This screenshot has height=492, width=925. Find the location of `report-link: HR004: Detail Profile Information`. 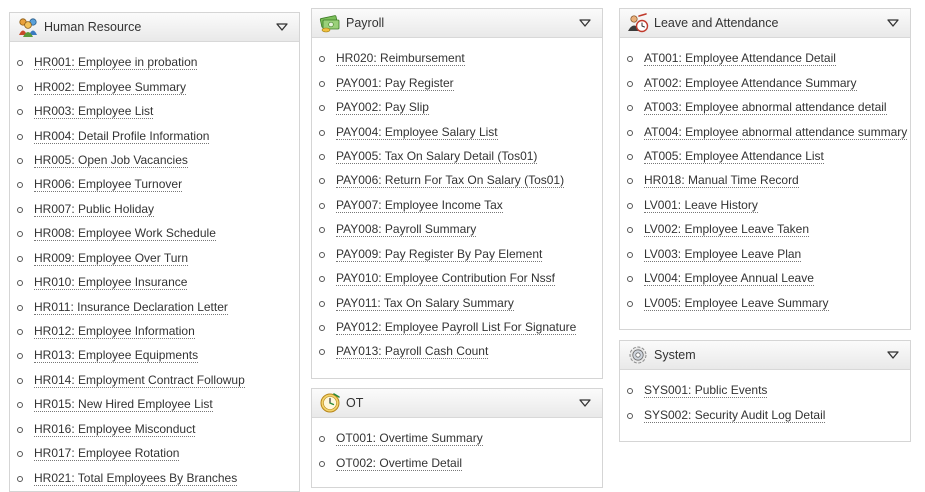

report-link: HR004: Detail Profile Information is located at coordinates (122, 136).